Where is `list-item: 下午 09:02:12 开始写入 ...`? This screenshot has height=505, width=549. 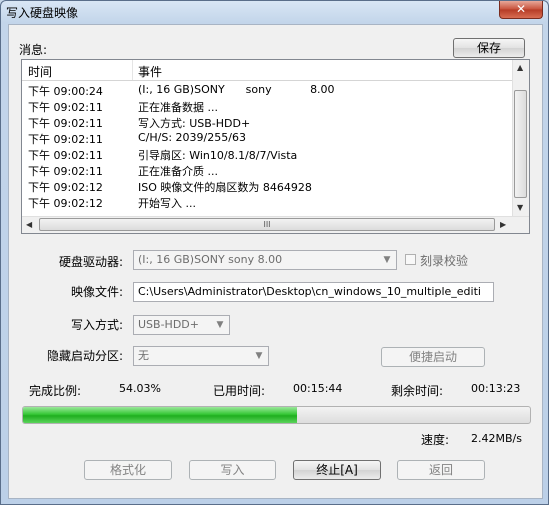 list-item: 下午 09:02:12 开始写入 ... is located at coordinates (268, 202).